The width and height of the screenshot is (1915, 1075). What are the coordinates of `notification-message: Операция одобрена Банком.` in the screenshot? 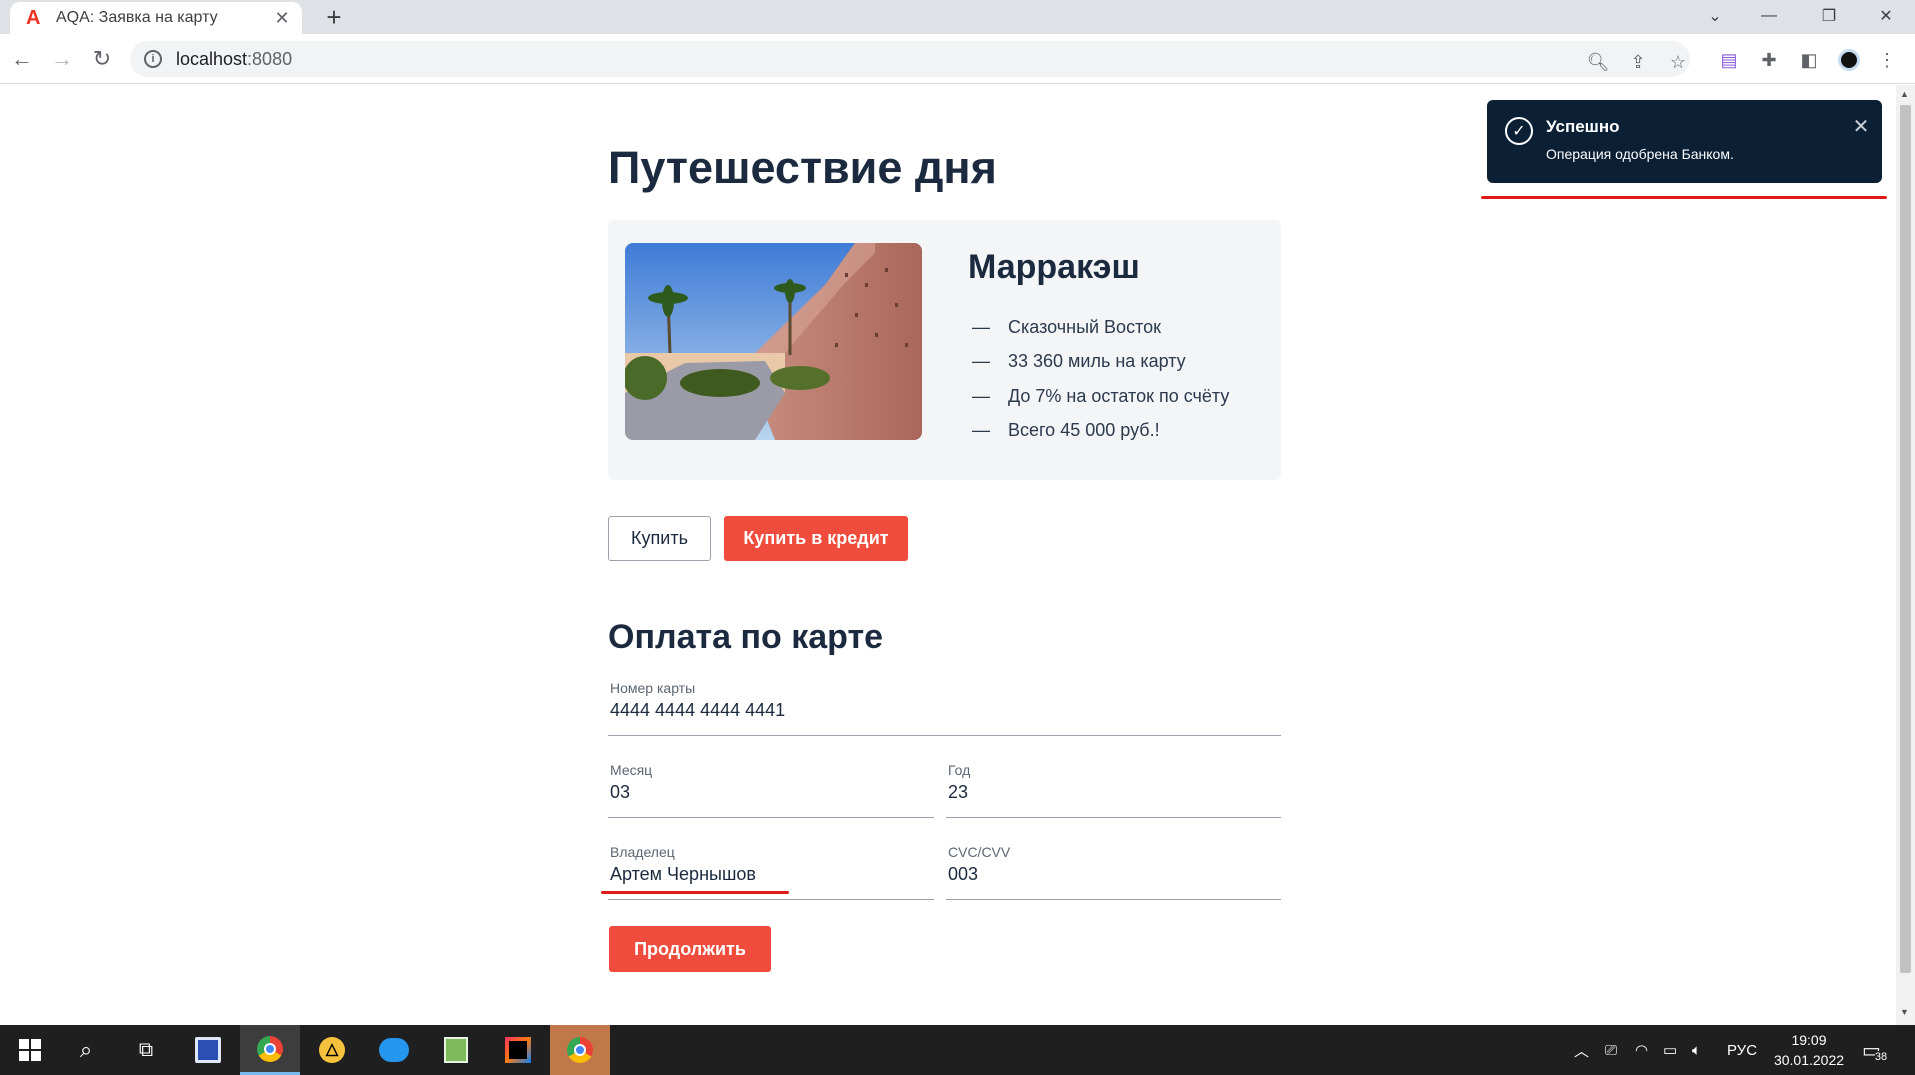 It's located at (1640, 154).